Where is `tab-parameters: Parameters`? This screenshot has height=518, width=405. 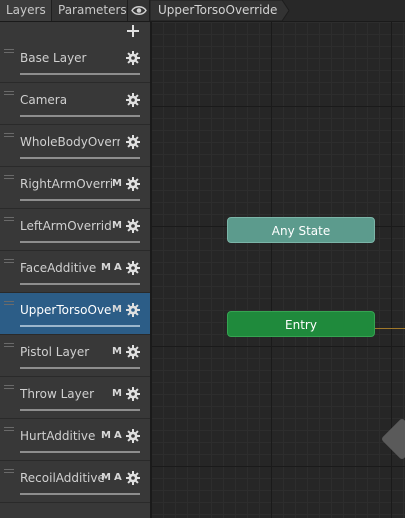 tab-parameters: Parameters is located at coordinates (90, 10).